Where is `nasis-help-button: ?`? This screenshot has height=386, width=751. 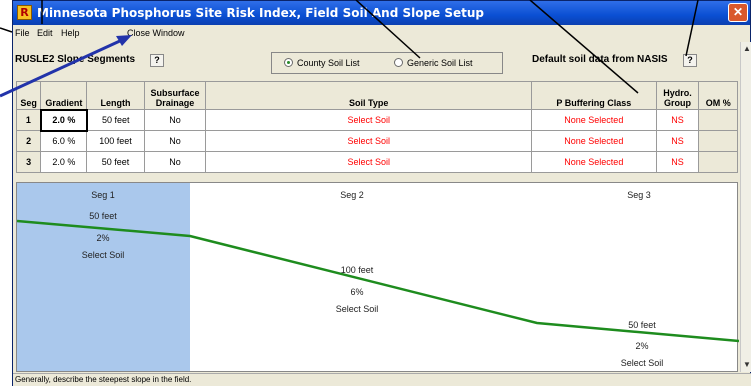 nasis-help-button: ? is located at coordinates (690, 60).